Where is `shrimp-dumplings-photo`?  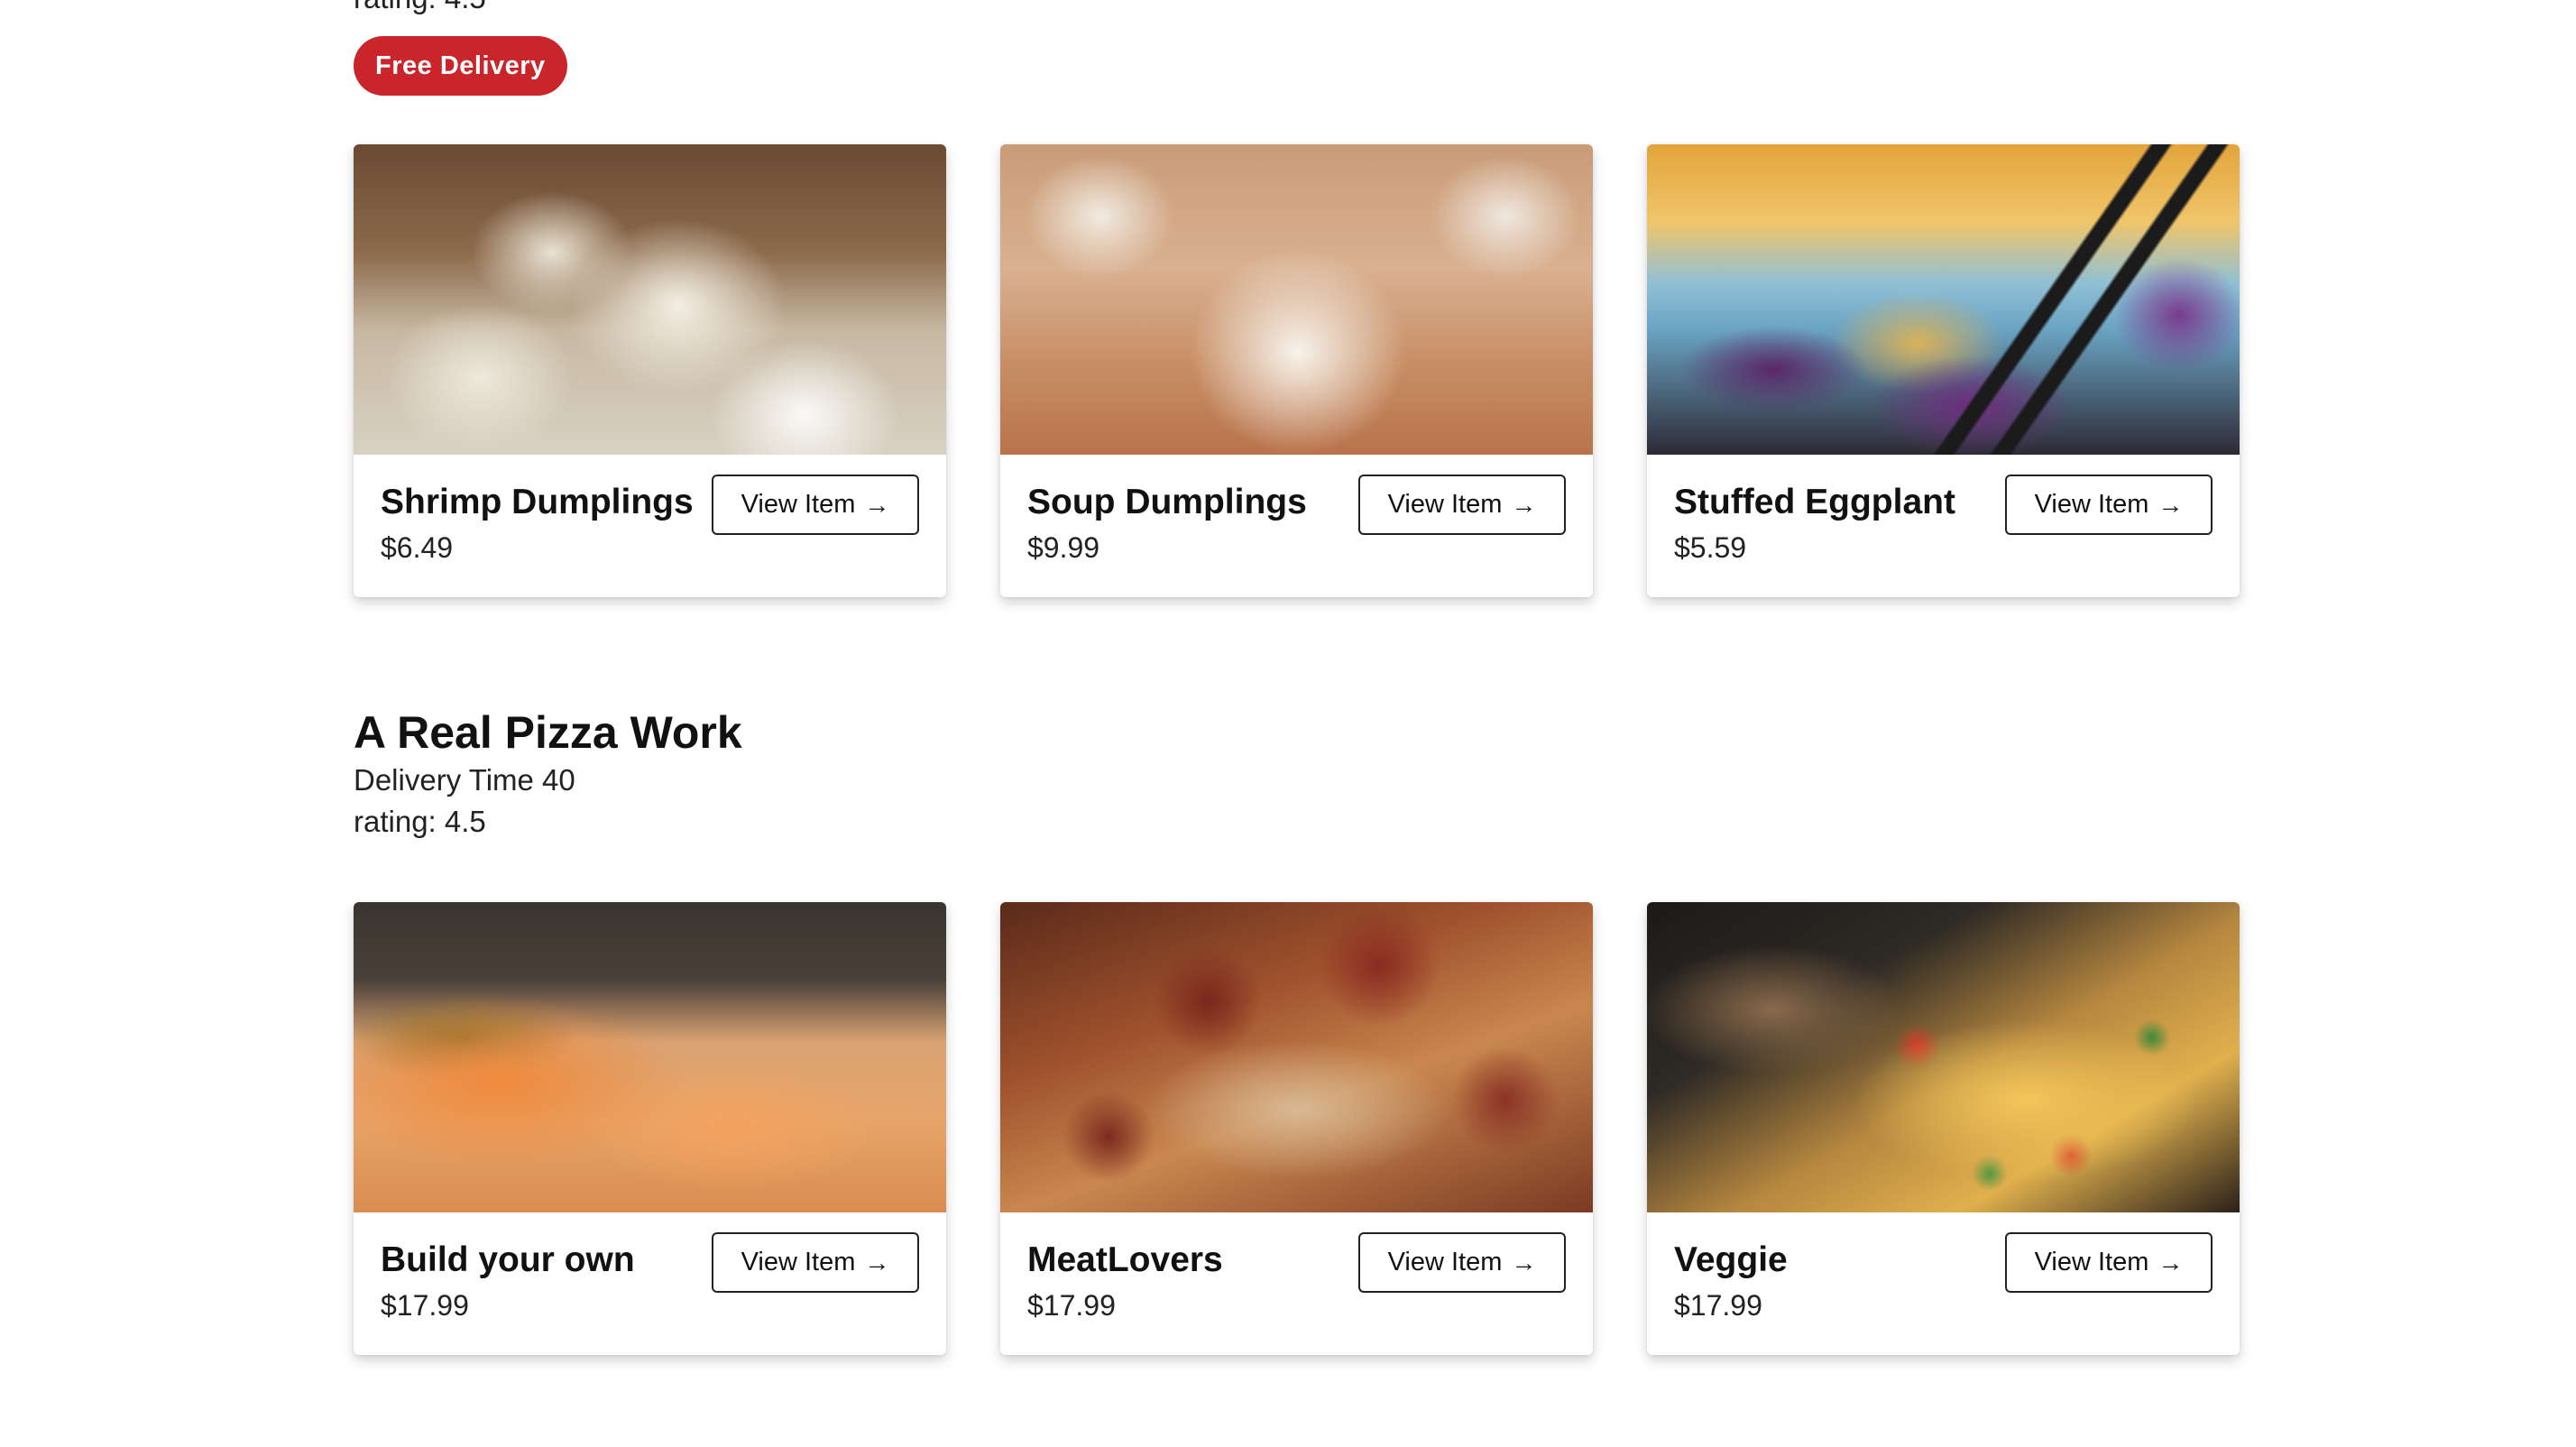
shrimp-dumplings-photo is located at coordinates (650, 299).